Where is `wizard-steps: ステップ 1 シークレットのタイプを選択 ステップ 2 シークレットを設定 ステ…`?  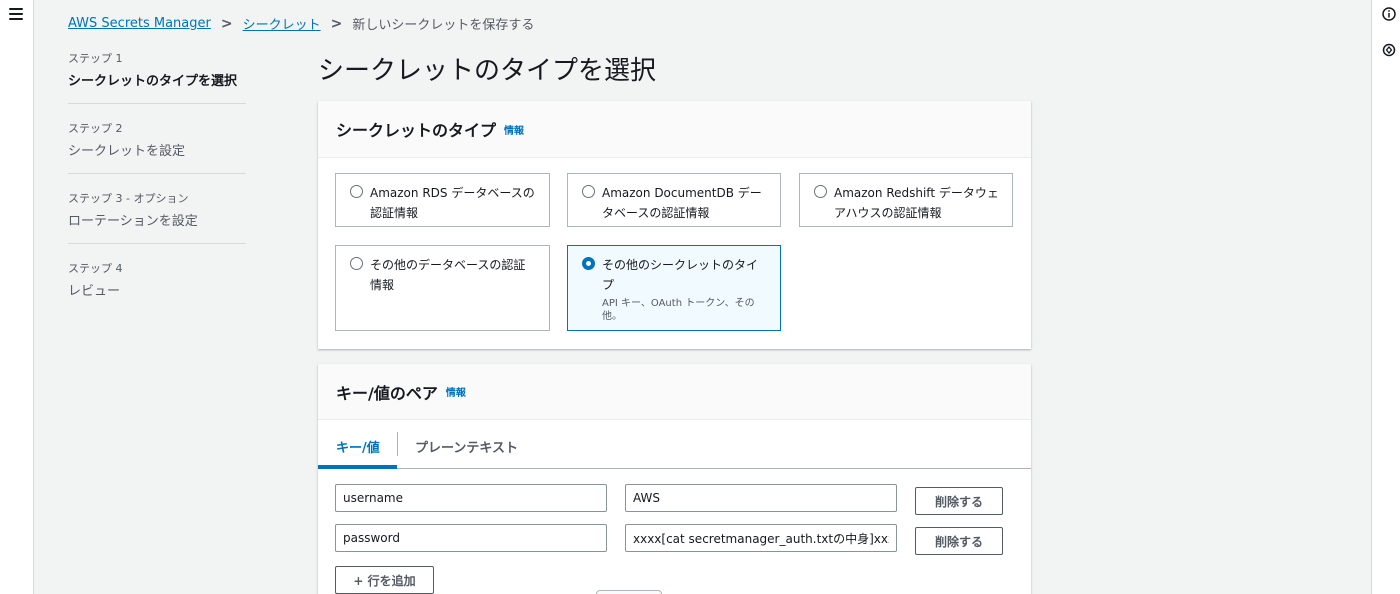
wizard-steps: ステップ 1 シークレットのタイプを選択 ステップ 2 シークレットを設定 ステ… is located at coordinates (157, 189).